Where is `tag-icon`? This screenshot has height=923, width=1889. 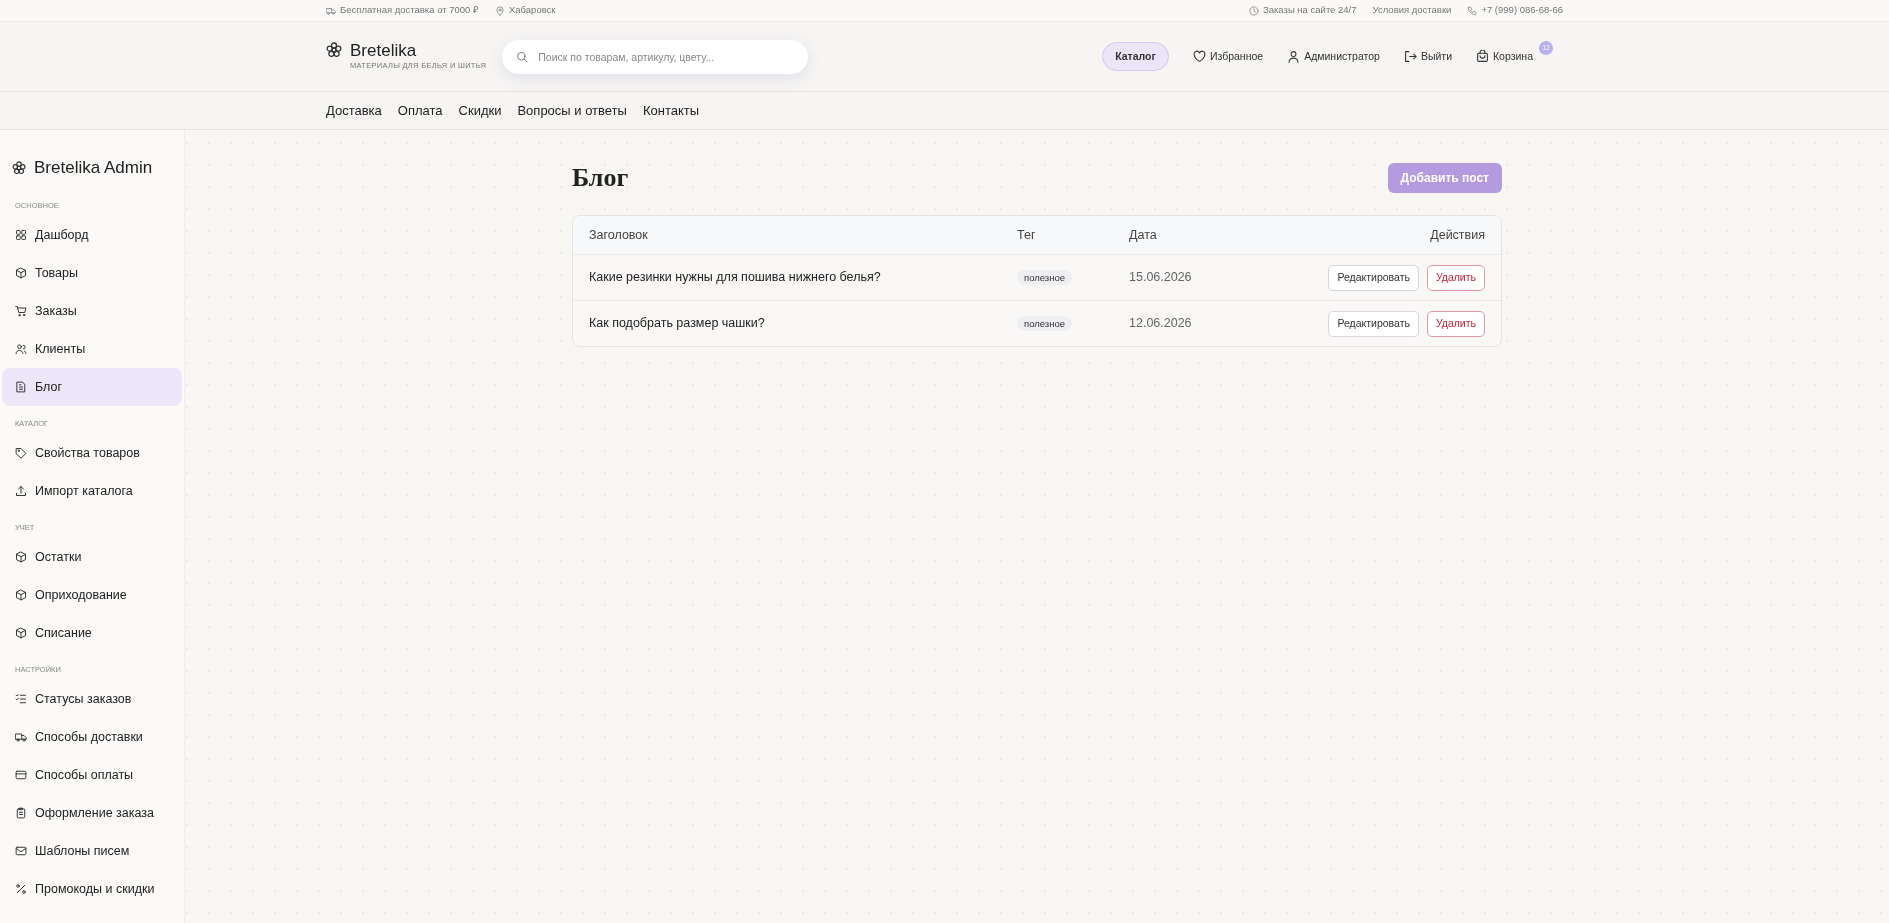 tag-icon is located at coordinates (21, 453).